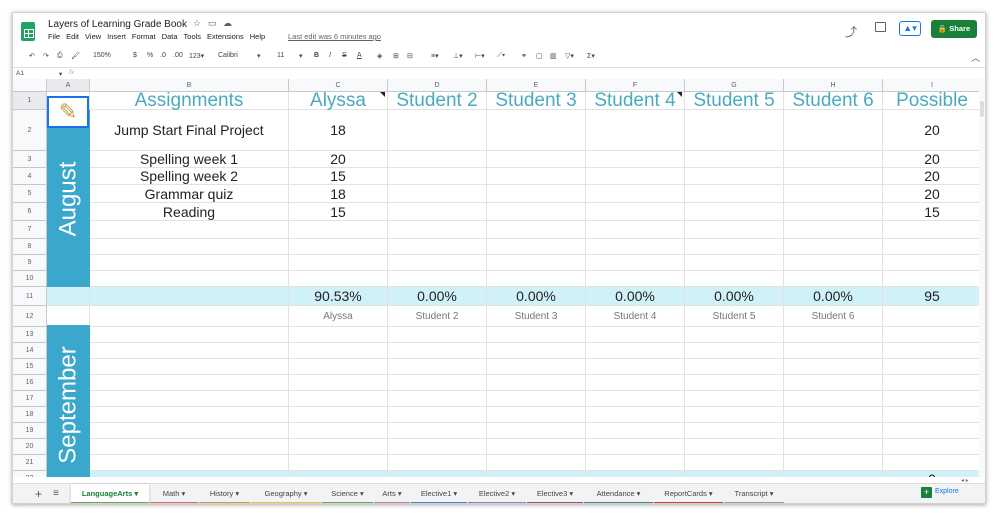 This screenshot has height=515, width=1000. Describe the element at coordinates (30, 230) in the screenshot. I see `row-header-7: 7` at that location.